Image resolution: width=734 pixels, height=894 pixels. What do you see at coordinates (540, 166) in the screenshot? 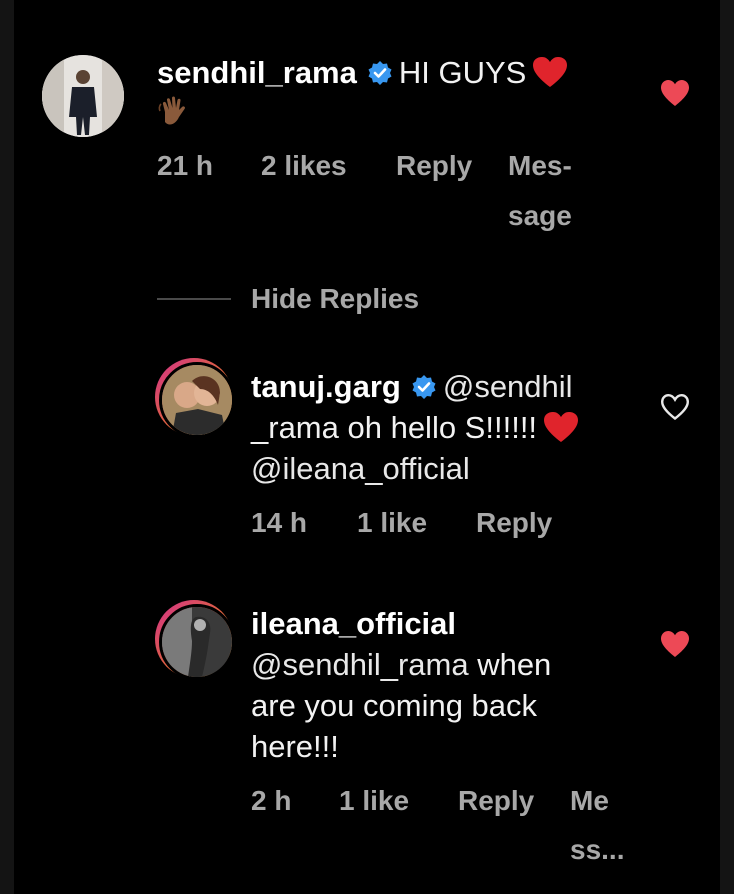
I see `message-button: Mes-` at bounding box center [540, 166].